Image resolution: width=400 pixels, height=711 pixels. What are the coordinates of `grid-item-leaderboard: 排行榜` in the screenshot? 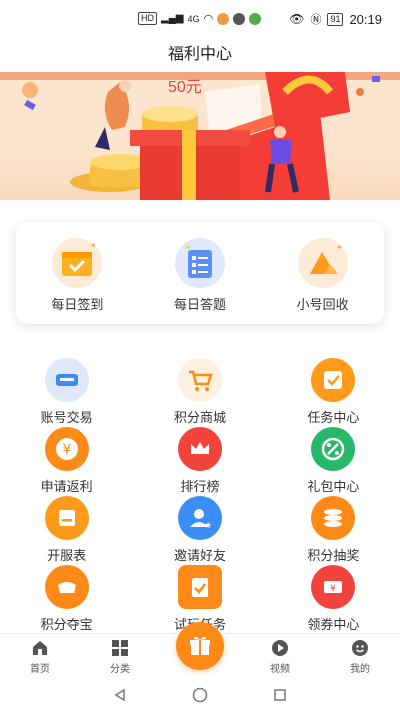 It's located at (199, 461).